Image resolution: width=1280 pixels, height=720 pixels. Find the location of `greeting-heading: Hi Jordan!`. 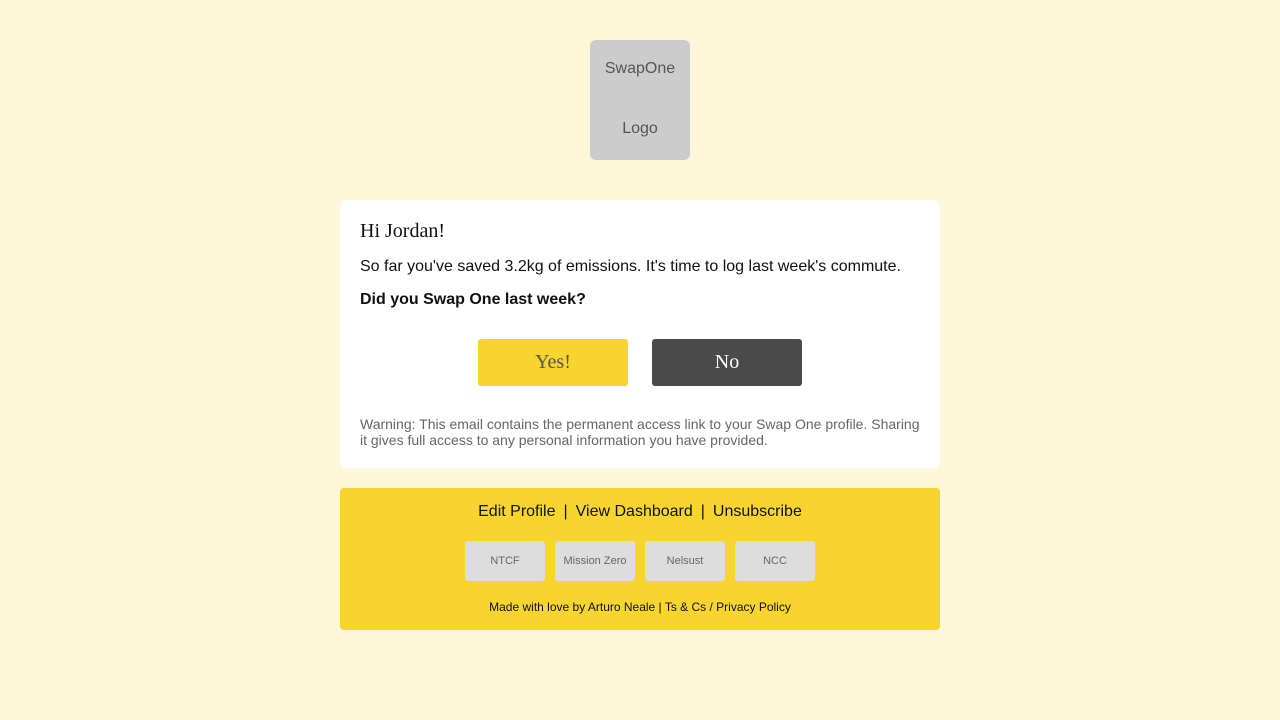

greeting-heading: Hi Jordan! is located at coordinates (402, 231).